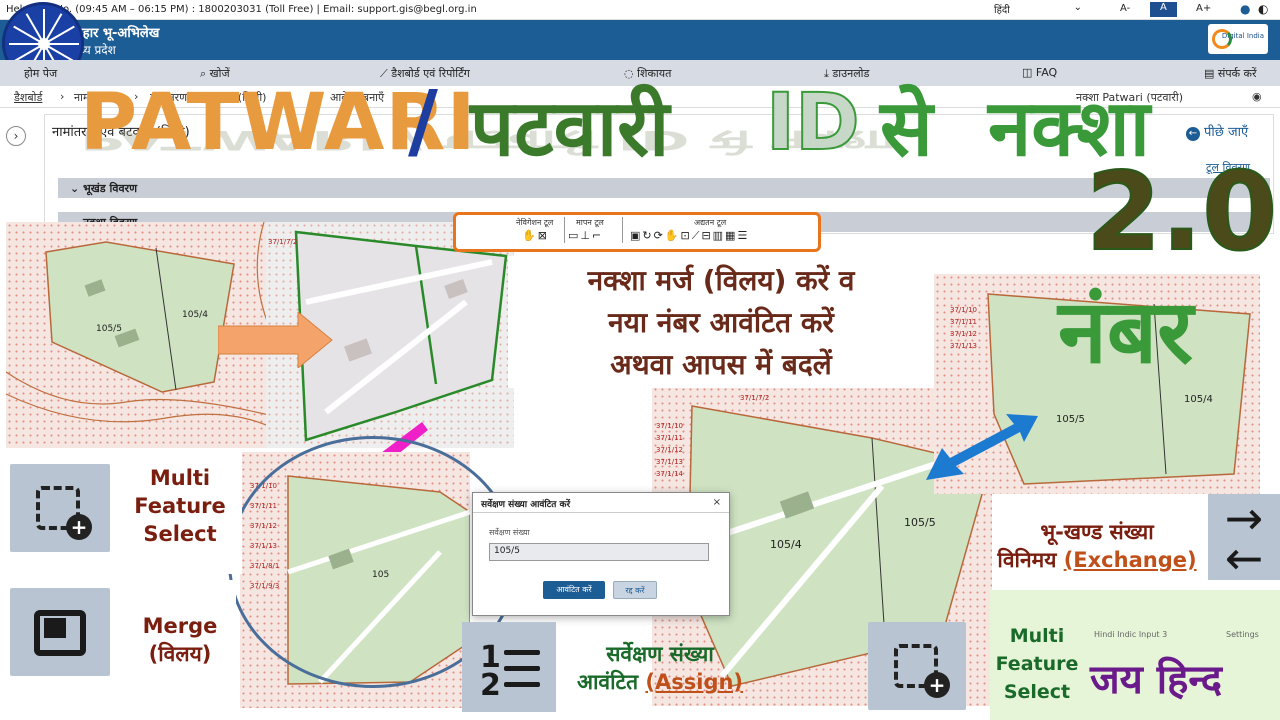 This screenshot has width=1280, height=720. I want to click on exchange-icon: → ←, so click(1244, 537).